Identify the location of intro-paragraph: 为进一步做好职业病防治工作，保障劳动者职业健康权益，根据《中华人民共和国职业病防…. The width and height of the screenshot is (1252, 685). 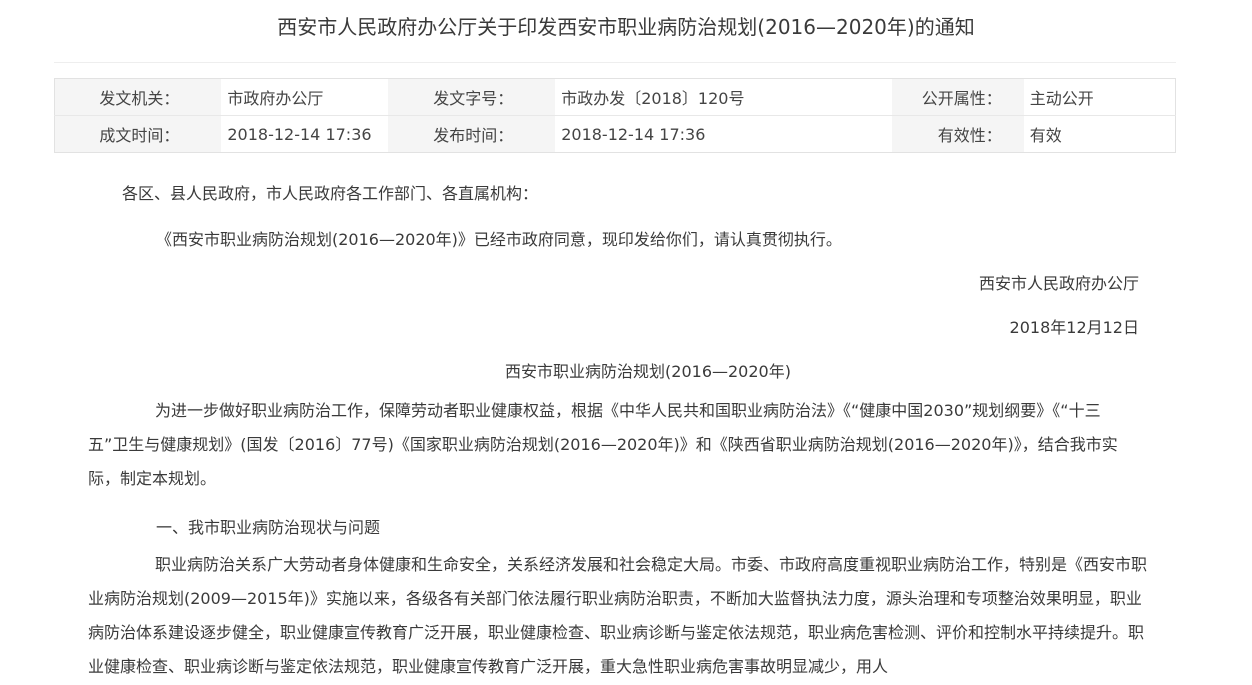
(603, 444).